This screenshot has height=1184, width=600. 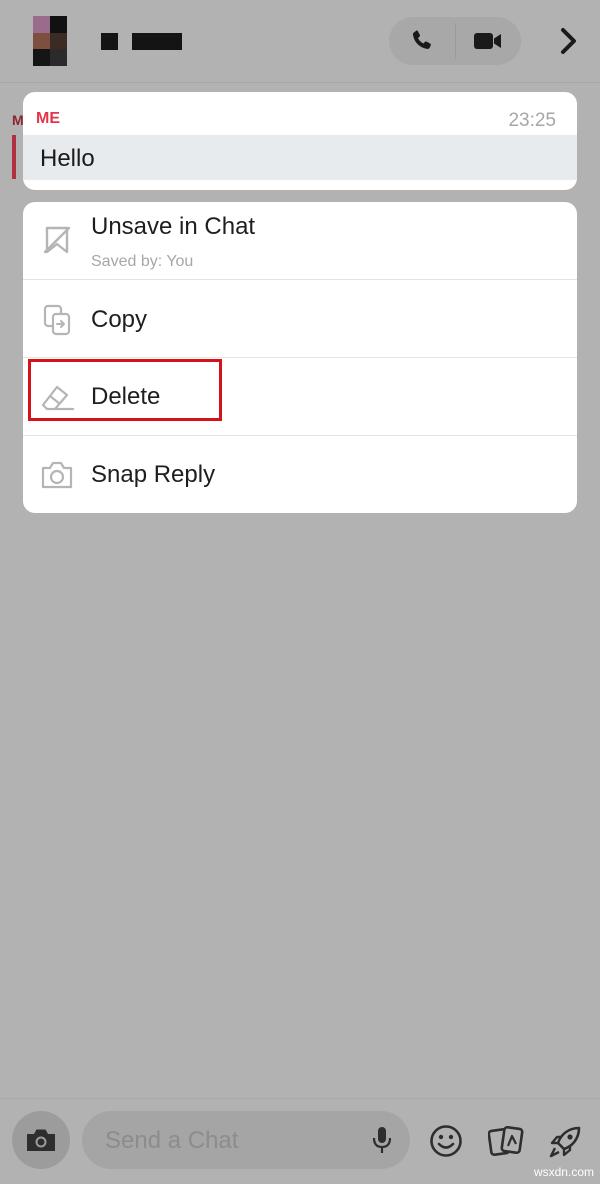 What do you see at coordinates (300, 240) in the screenshot?
I see `menu-item-unsave-in-chat: Unsave in Chat Saved by: You` at bounding box center [300, 240].